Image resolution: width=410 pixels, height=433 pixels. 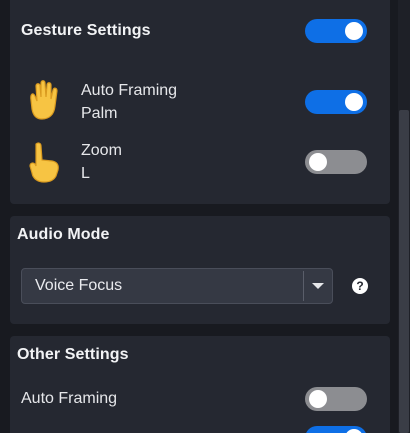 I want to click on gesture-item-zoom-line2: L, so click(x=85, y=173).